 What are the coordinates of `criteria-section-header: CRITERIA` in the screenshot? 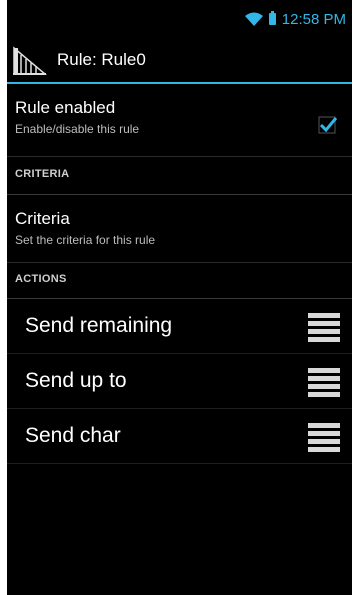 It's located at (179, 176).